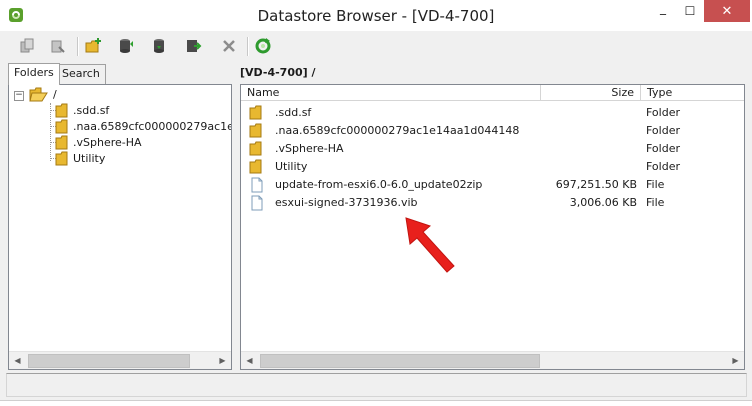 The image size is (752, 406). I want to click on list-item: Utility Folder, so click(492, 167).